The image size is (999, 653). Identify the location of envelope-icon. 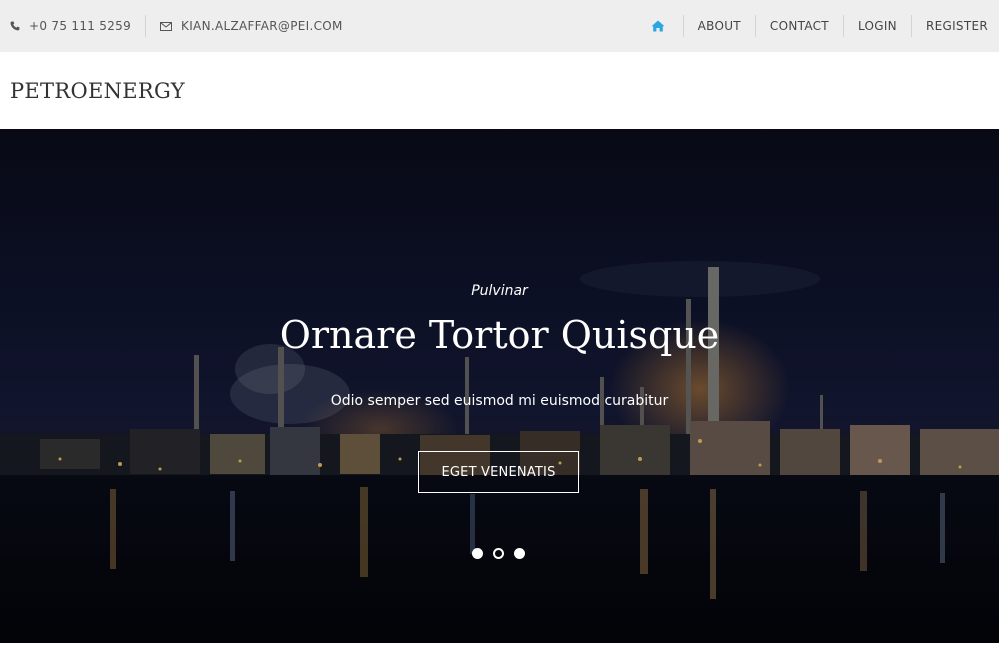
(166, 26).